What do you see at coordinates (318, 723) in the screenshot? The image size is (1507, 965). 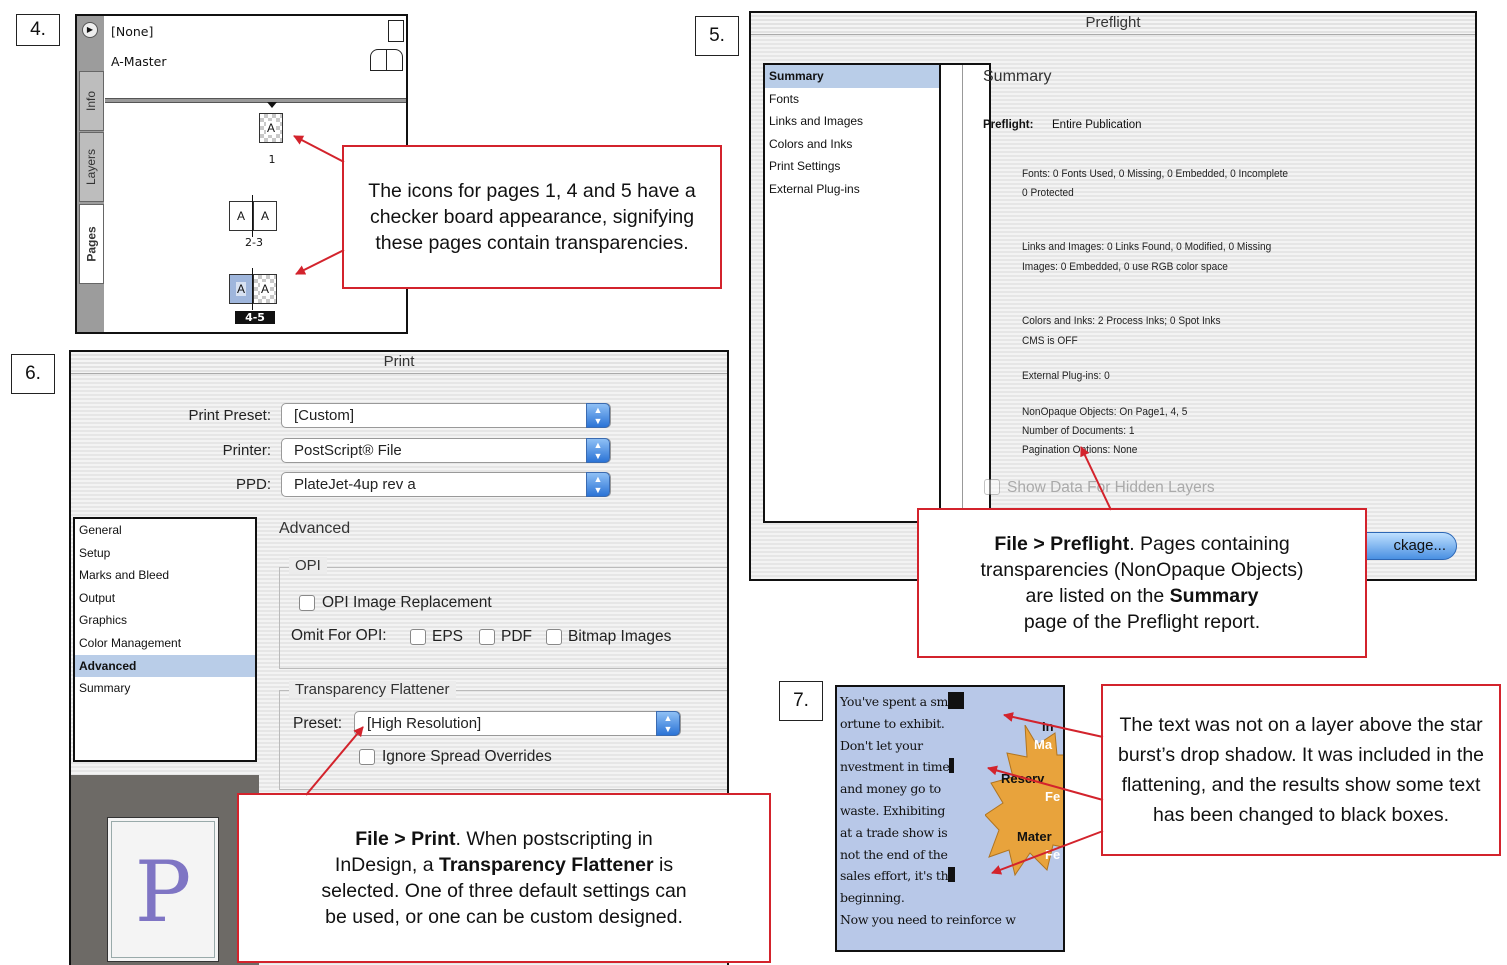 I see `flattener-preset-label: Preset:` at bounding box center [318, 723].